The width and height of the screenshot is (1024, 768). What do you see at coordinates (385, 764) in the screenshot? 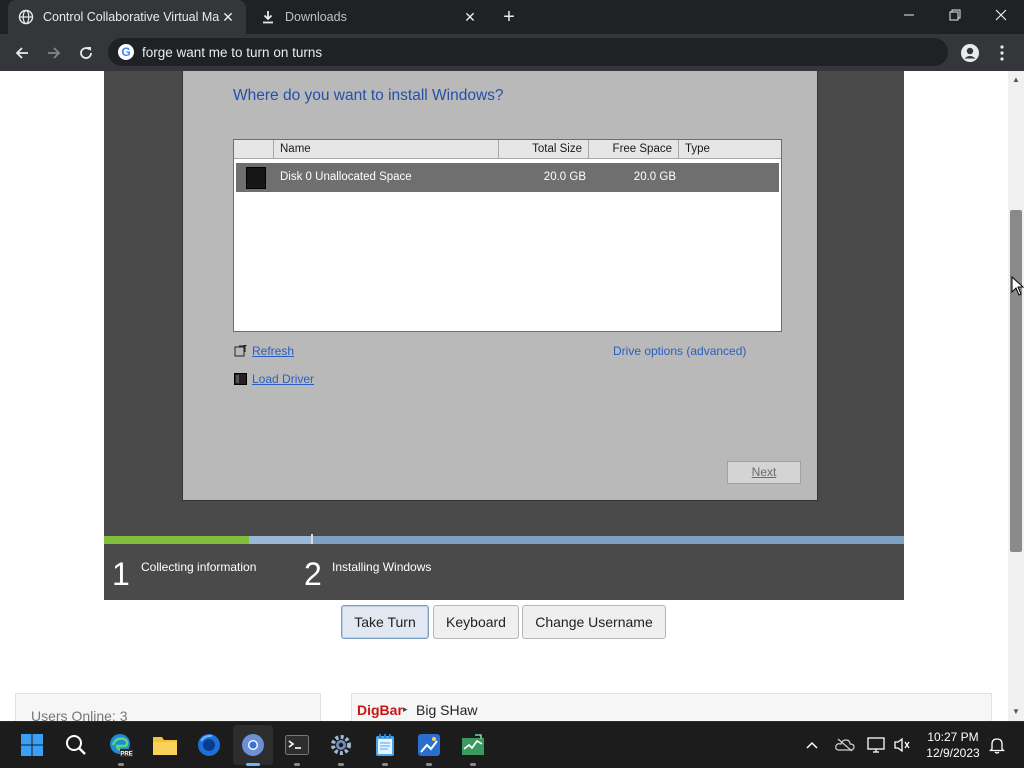
I see `notepad-running-indicator` at bounding box center [385, 764].